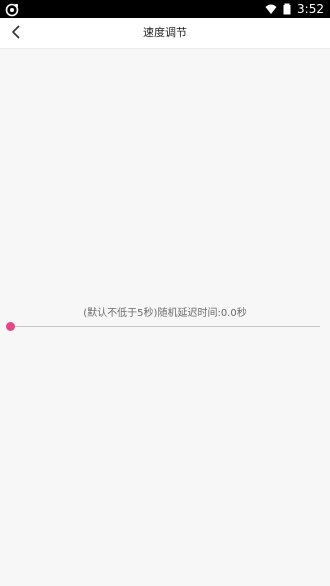 Image resolution: width=330 pixels, height=586 pixels. I want to click on delay-slider, so click(163, 327).